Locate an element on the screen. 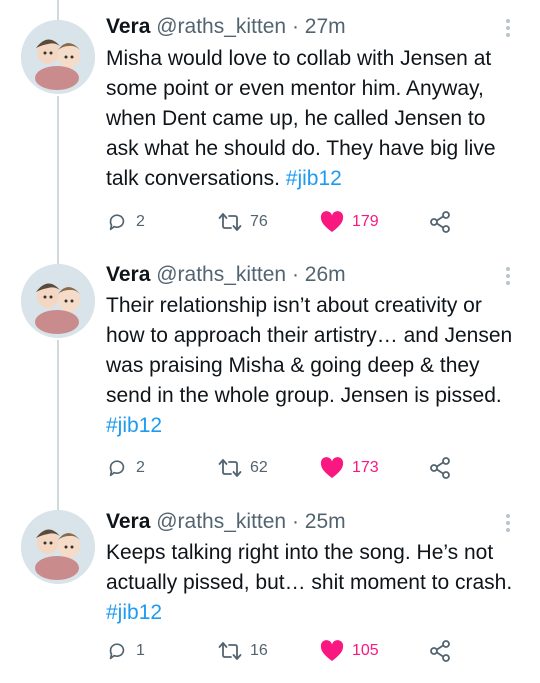  tweet-header: Vera @raths_kitten · 27m is located at coordinates (303, 27).